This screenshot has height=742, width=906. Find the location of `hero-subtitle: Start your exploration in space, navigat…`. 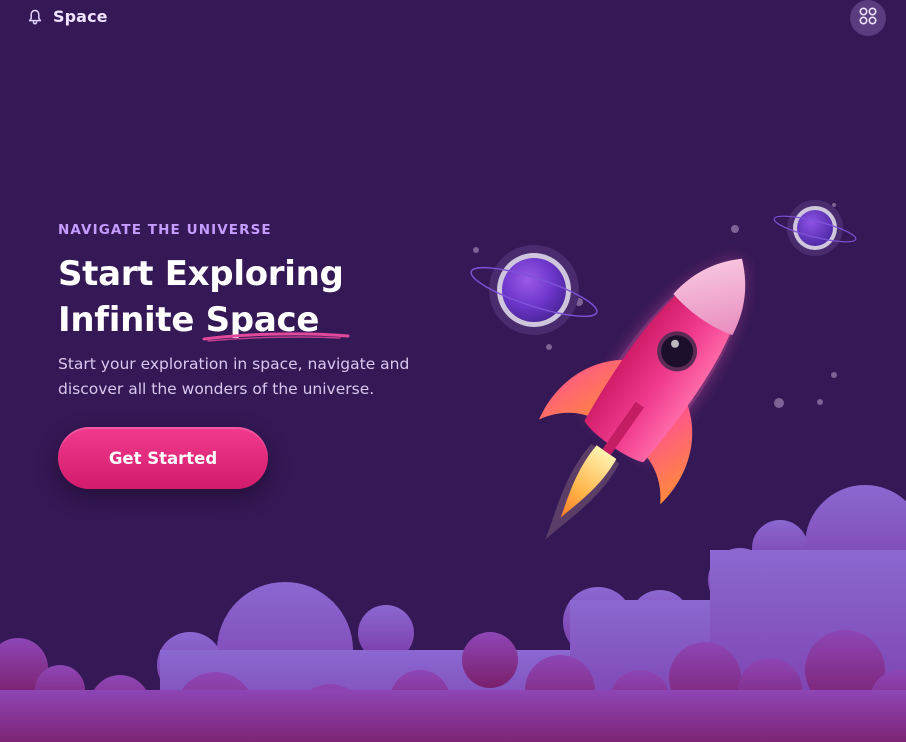

hero-subtitle: Start your exploration in space, navigat… is located at coordinates (263, 377).